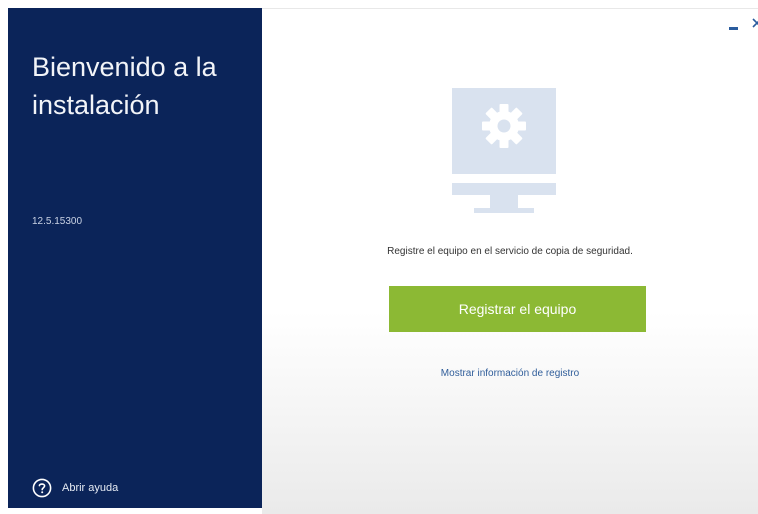 The height and width of the screenshot is (514, 758). I want to click on close-icon, so click(755, 24).